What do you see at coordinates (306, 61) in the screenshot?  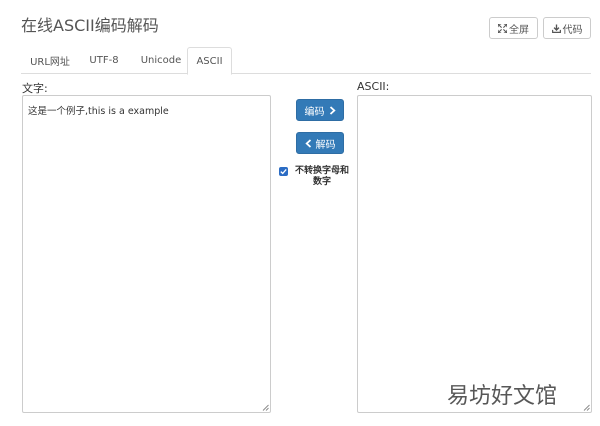 I see `encoding-tabs: URL网址 UTF-8 Unicode ASCII` at bounding box center [306, 61].